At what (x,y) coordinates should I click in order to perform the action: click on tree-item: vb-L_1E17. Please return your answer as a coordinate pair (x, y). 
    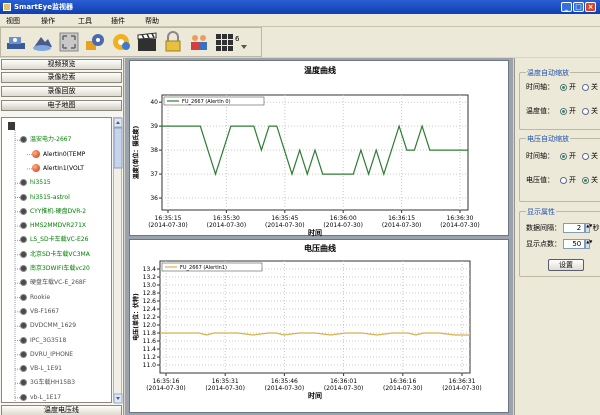
    Looking at the image, I should click on (40, 397).